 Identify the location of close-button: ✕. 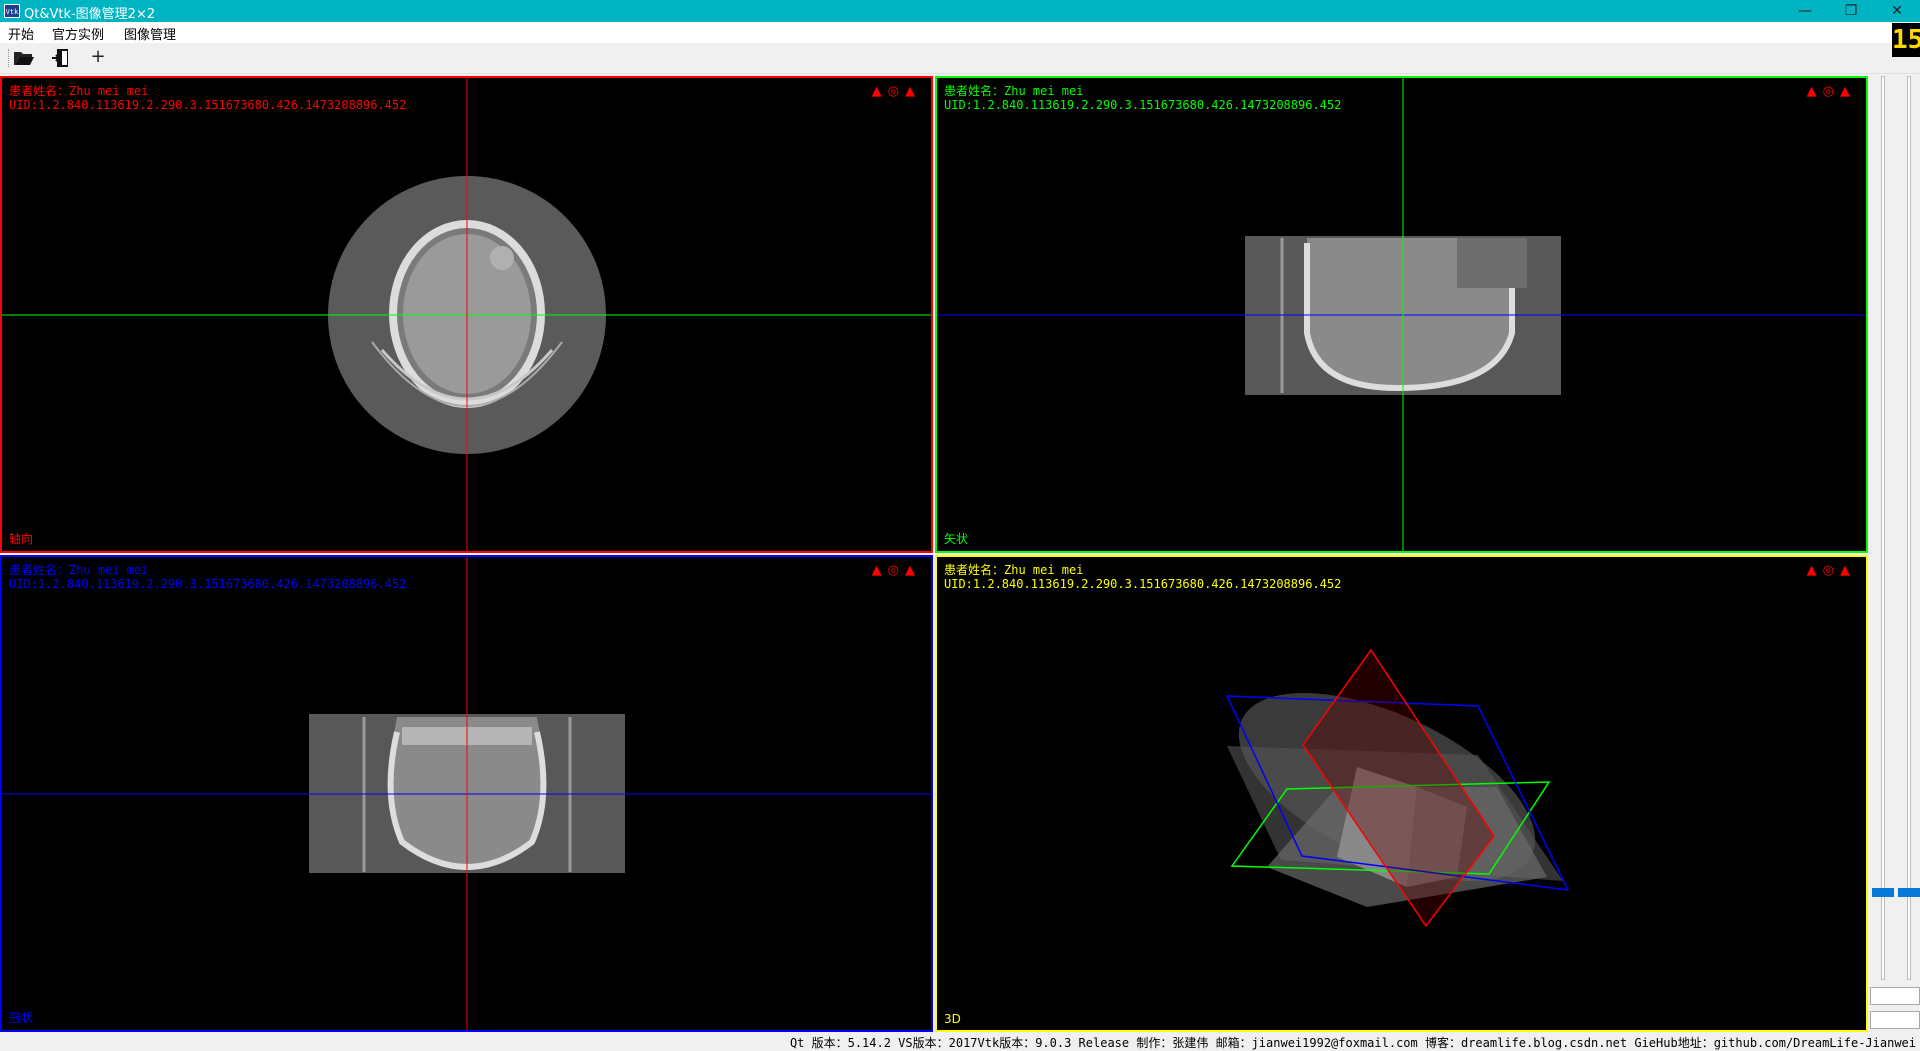
(1897, 11).